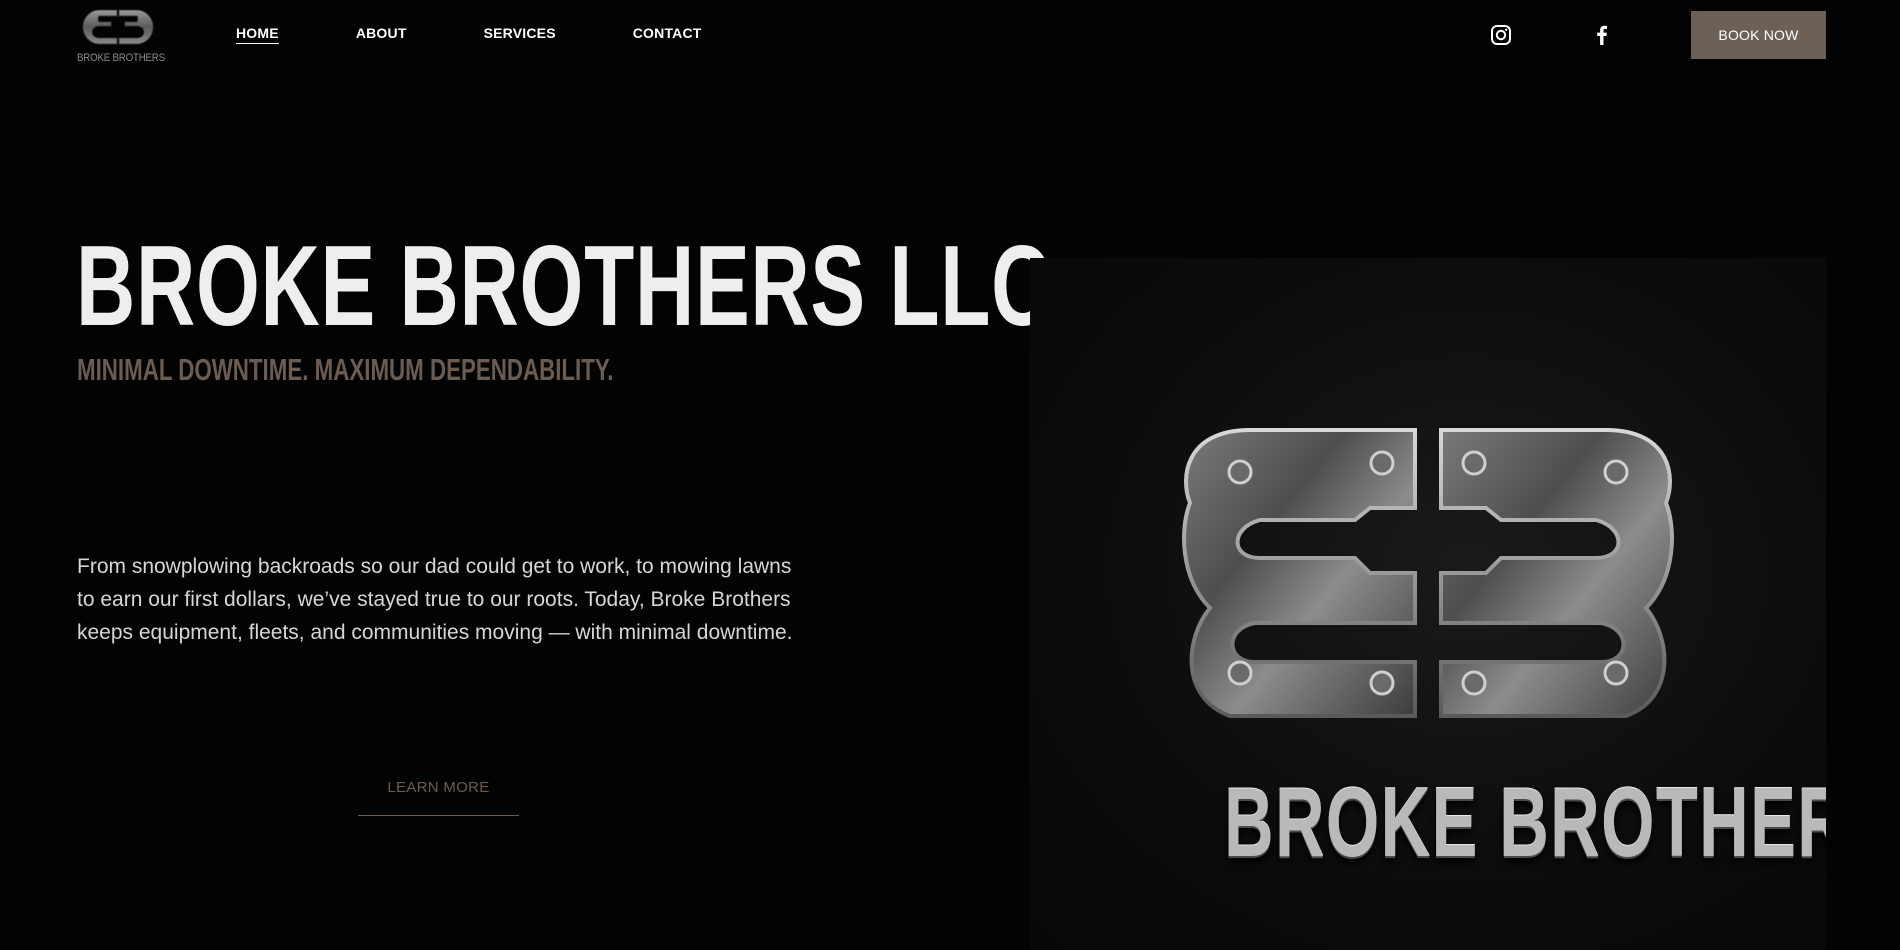  What do you see at coordinates (564, 286) in the screenshot?
I see `hero-title: BROKE BROTHERS LLC` at bounding box center [564, 286].